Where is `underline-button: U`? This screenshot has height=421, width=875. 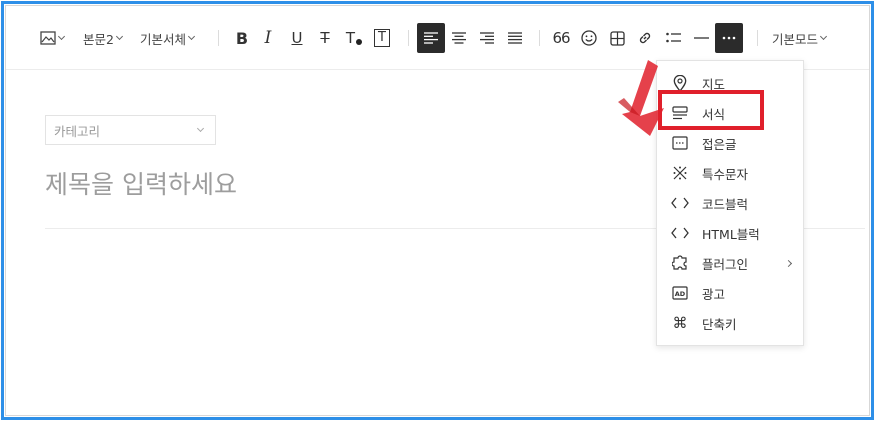 underline-button: U is located at coordinates (297, 38).